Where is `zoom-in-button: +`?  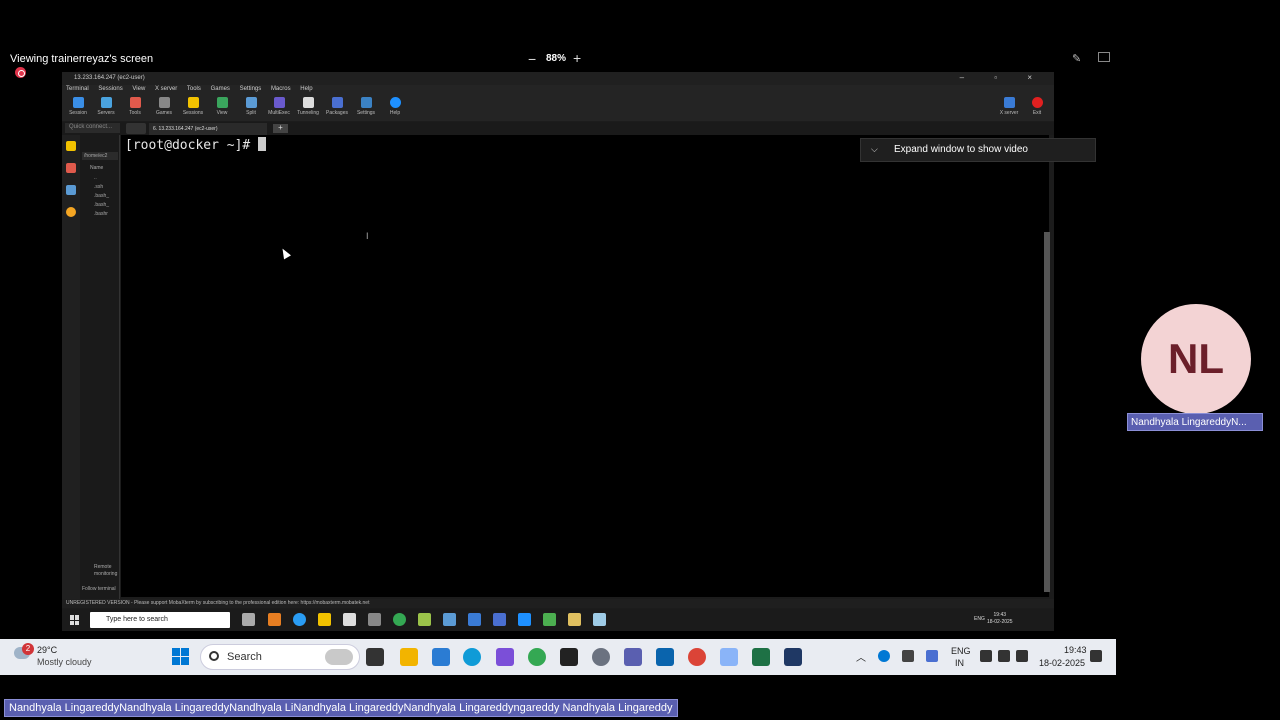 zoom-in-button: + is located at coordinates (577, 58).